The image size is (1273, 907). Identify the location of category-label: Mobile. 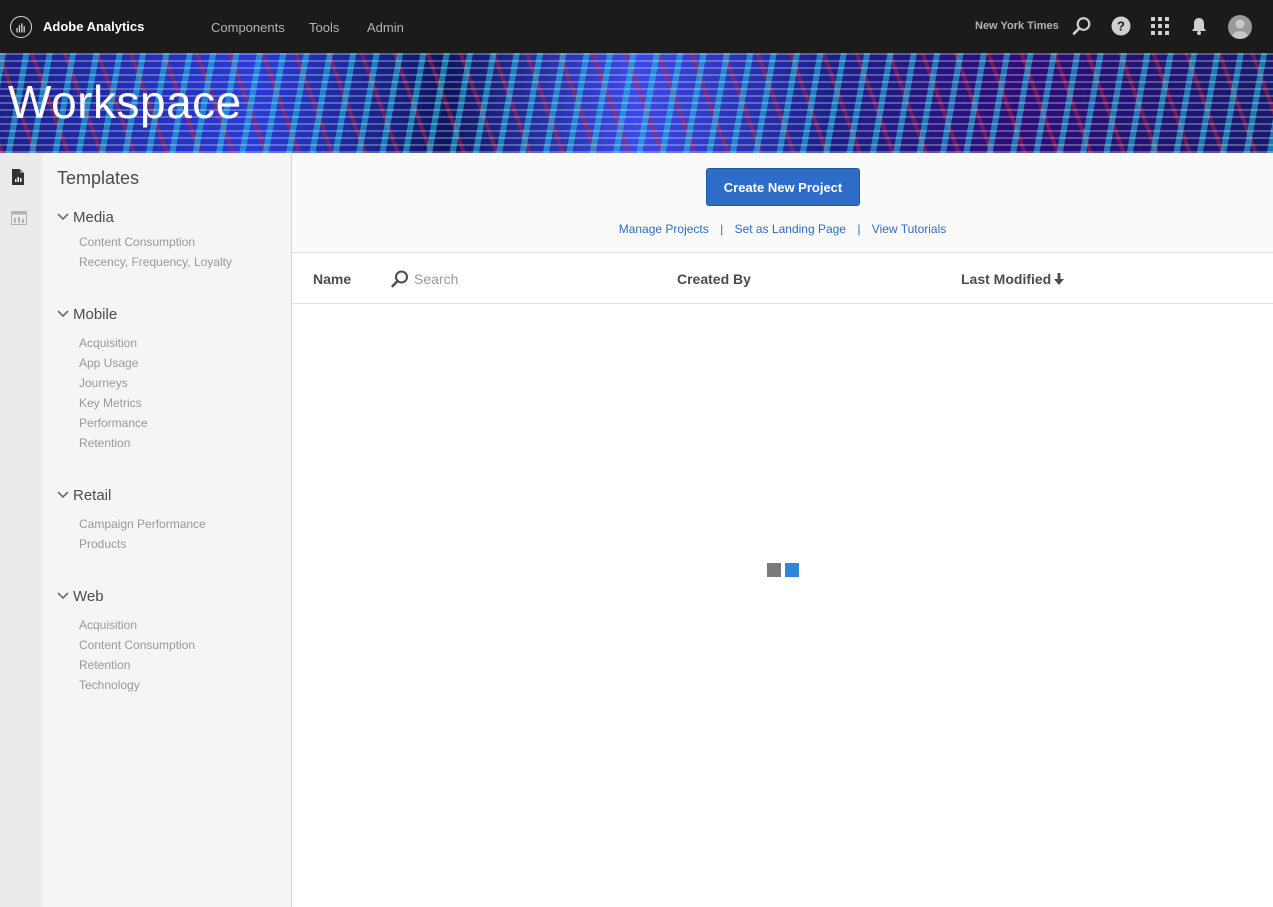
(95, 314).